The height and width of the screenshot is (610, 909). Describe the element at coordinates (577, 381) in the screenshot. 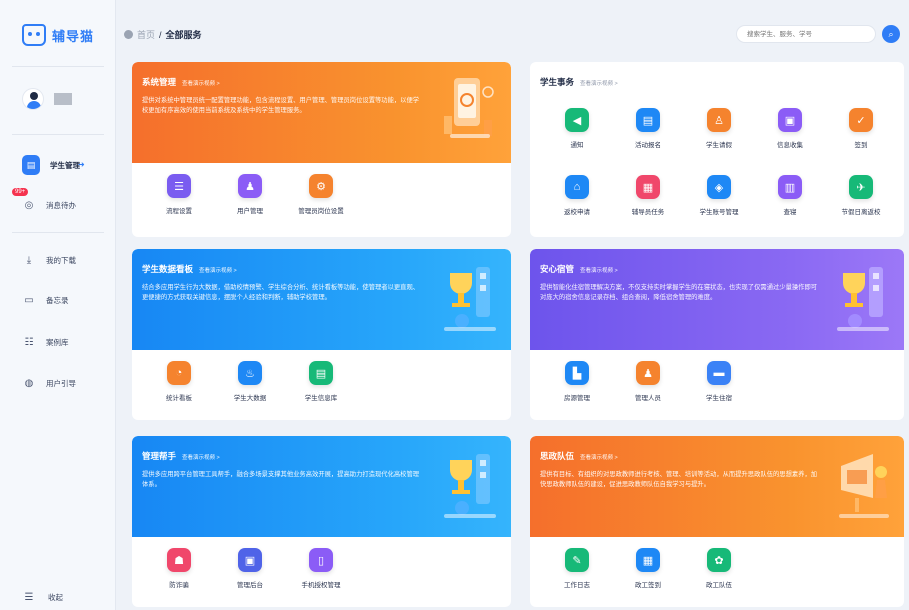

I see `service-tile-room-management: ▙ 房源管理` at that location.